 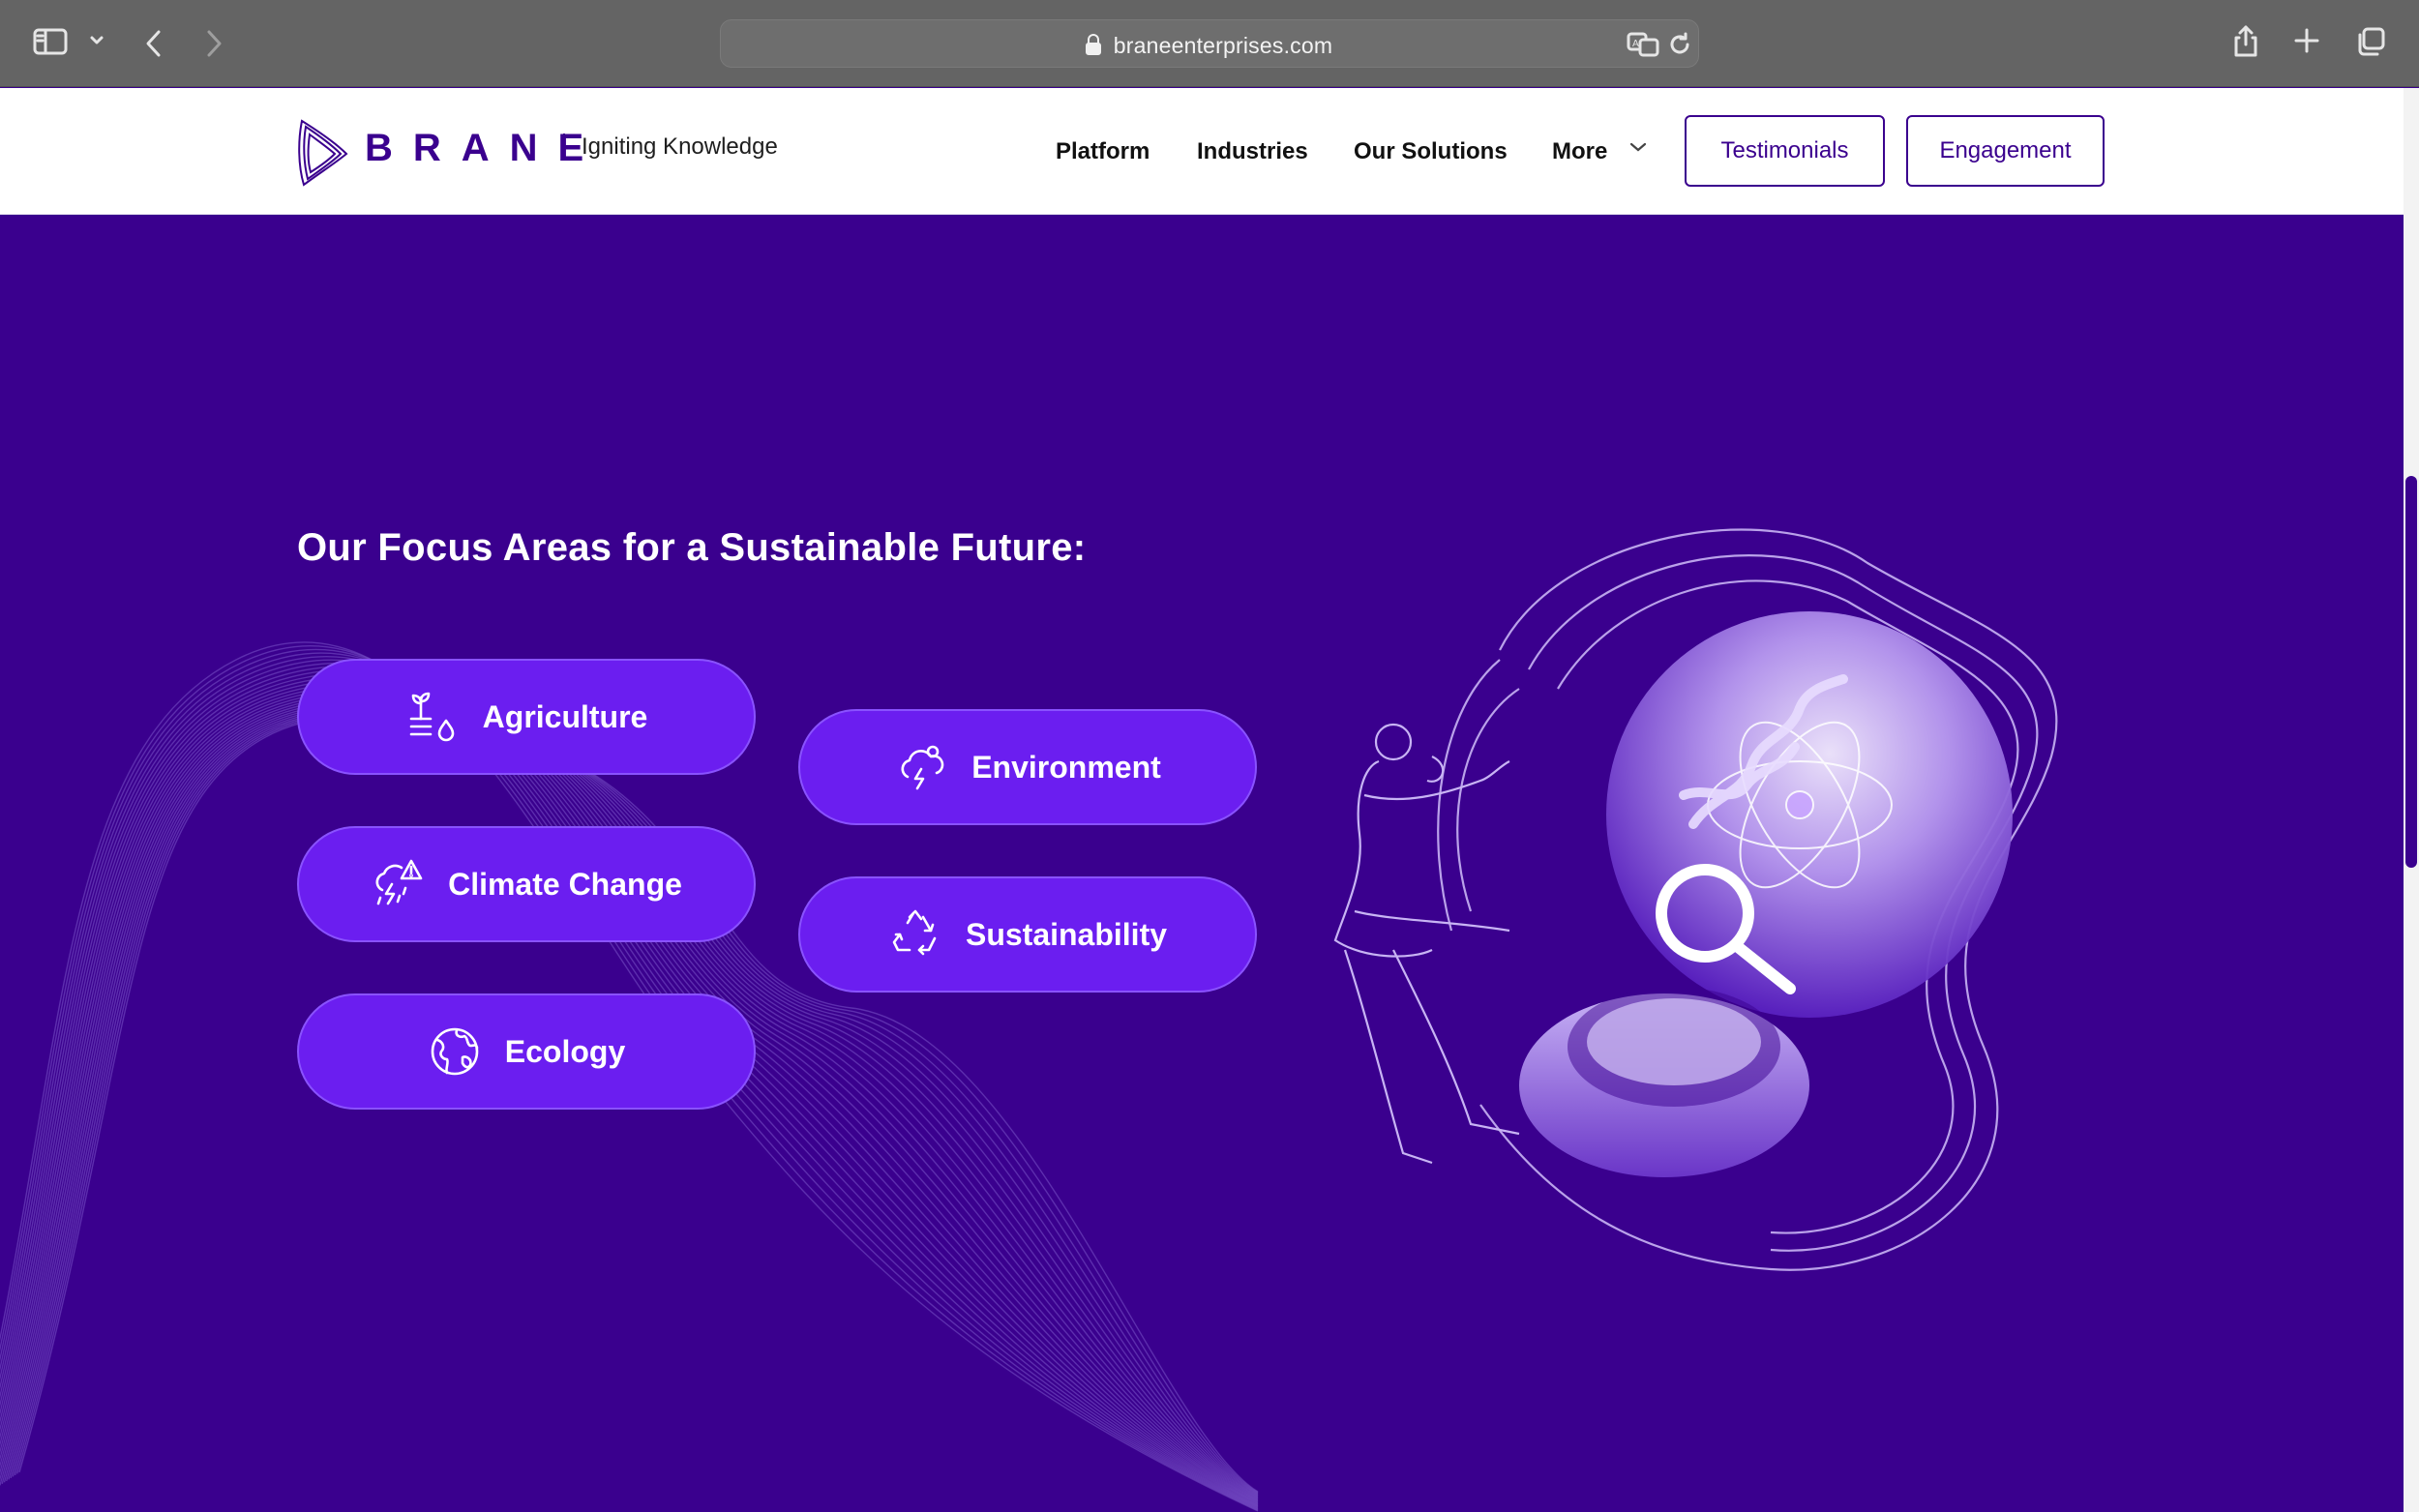 I want to click on focus-area-agriculture: Agriculture, so click(x=526, y=717).